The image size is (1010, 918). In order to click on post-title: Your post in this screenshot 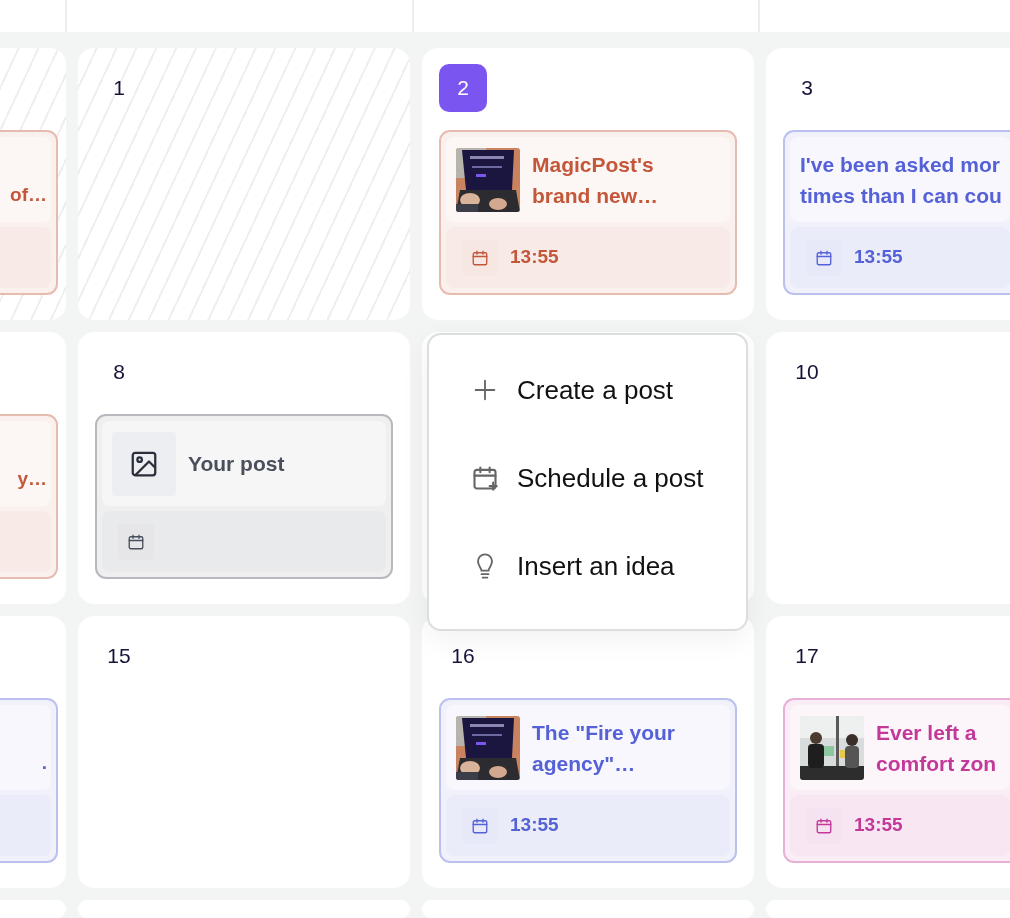, I will do `click(236, 464)`.